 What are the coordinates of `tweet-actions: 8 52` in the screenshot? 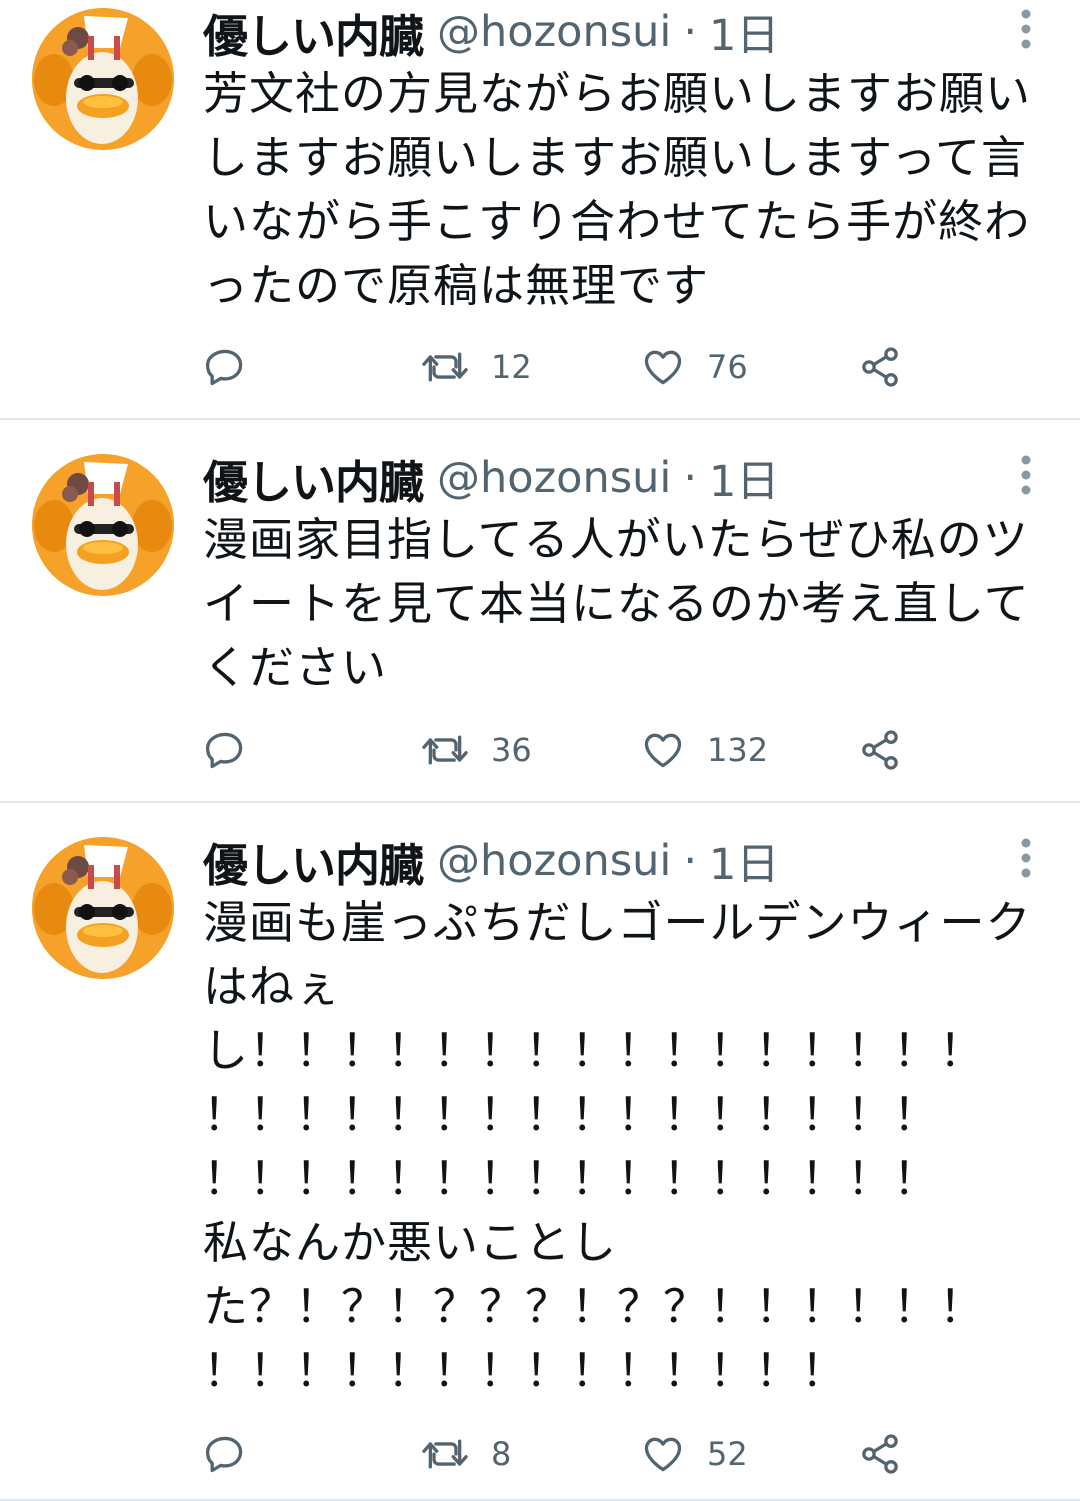 It's located at (563, 1454).